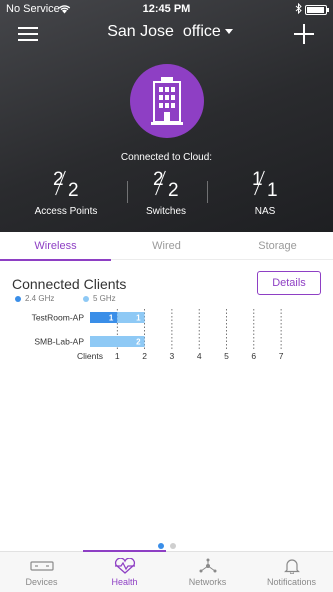 This screenshot has height=592, width=333. Describe the element at coordinates (167, 101) in the screenshot. I see `building-icon` at that location.